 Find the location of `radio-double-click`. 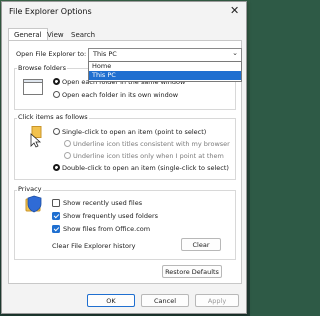

radio-double-click is located at coordinates (56, 167).